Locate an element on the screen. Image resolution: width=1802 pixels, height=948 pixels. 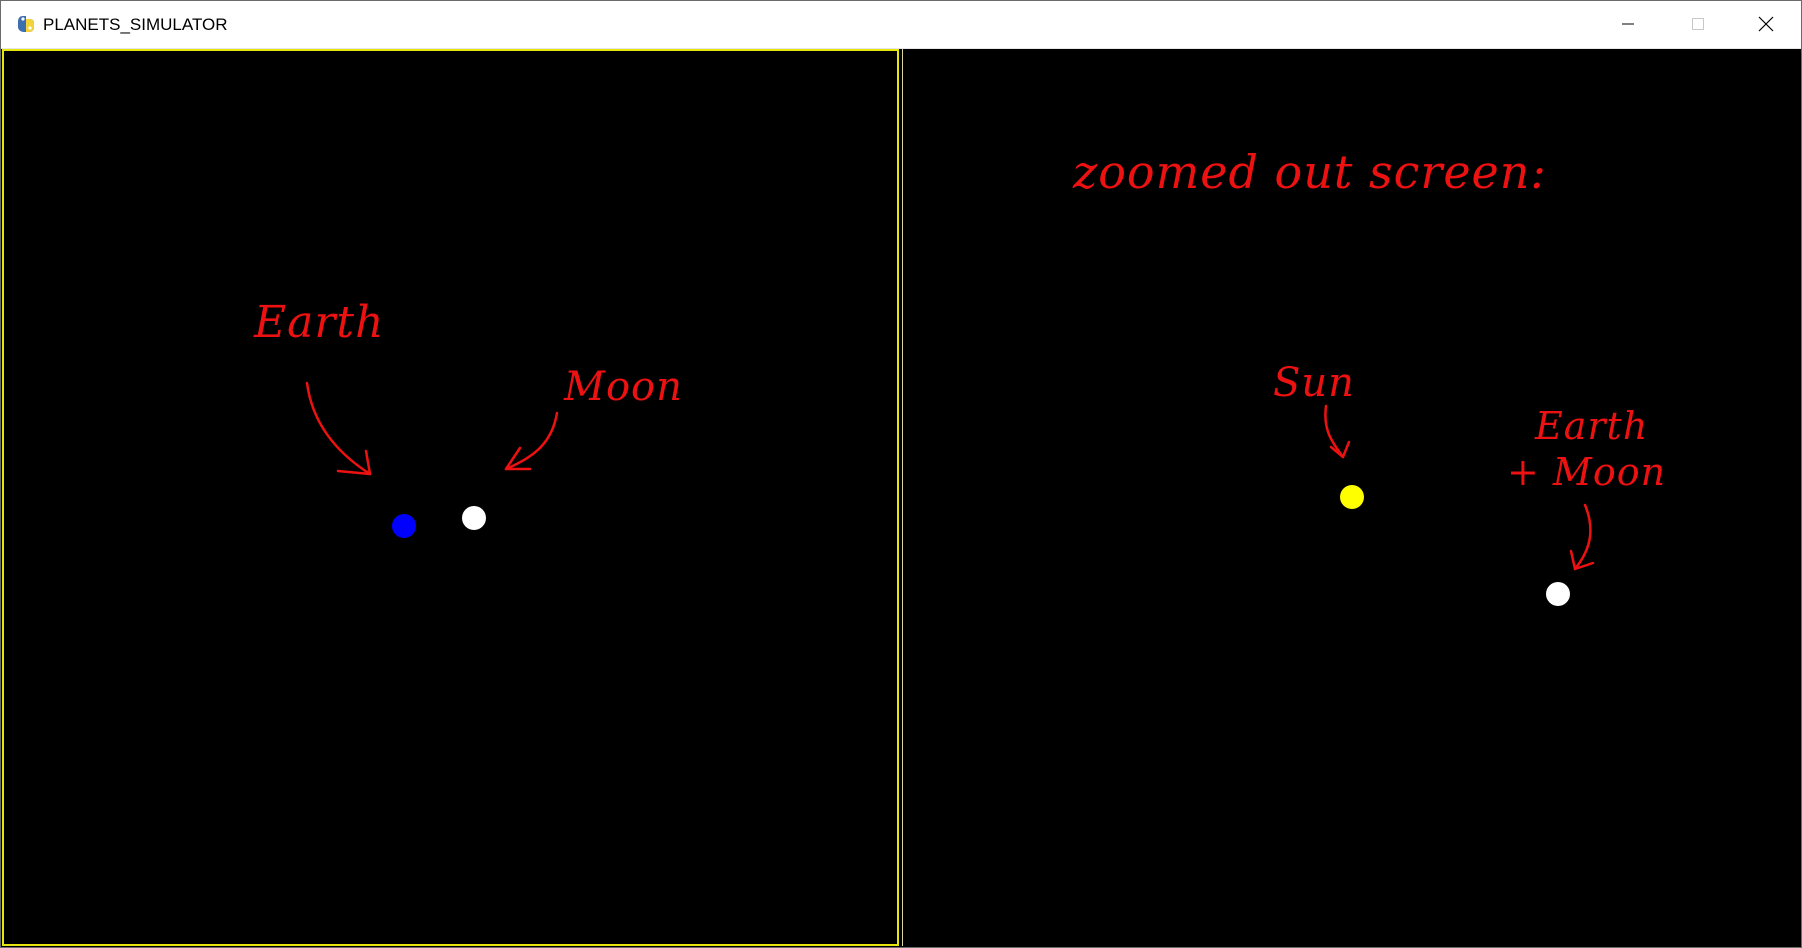
earth-moon-label-line1: Earth is located at coordinates (1592, 426).